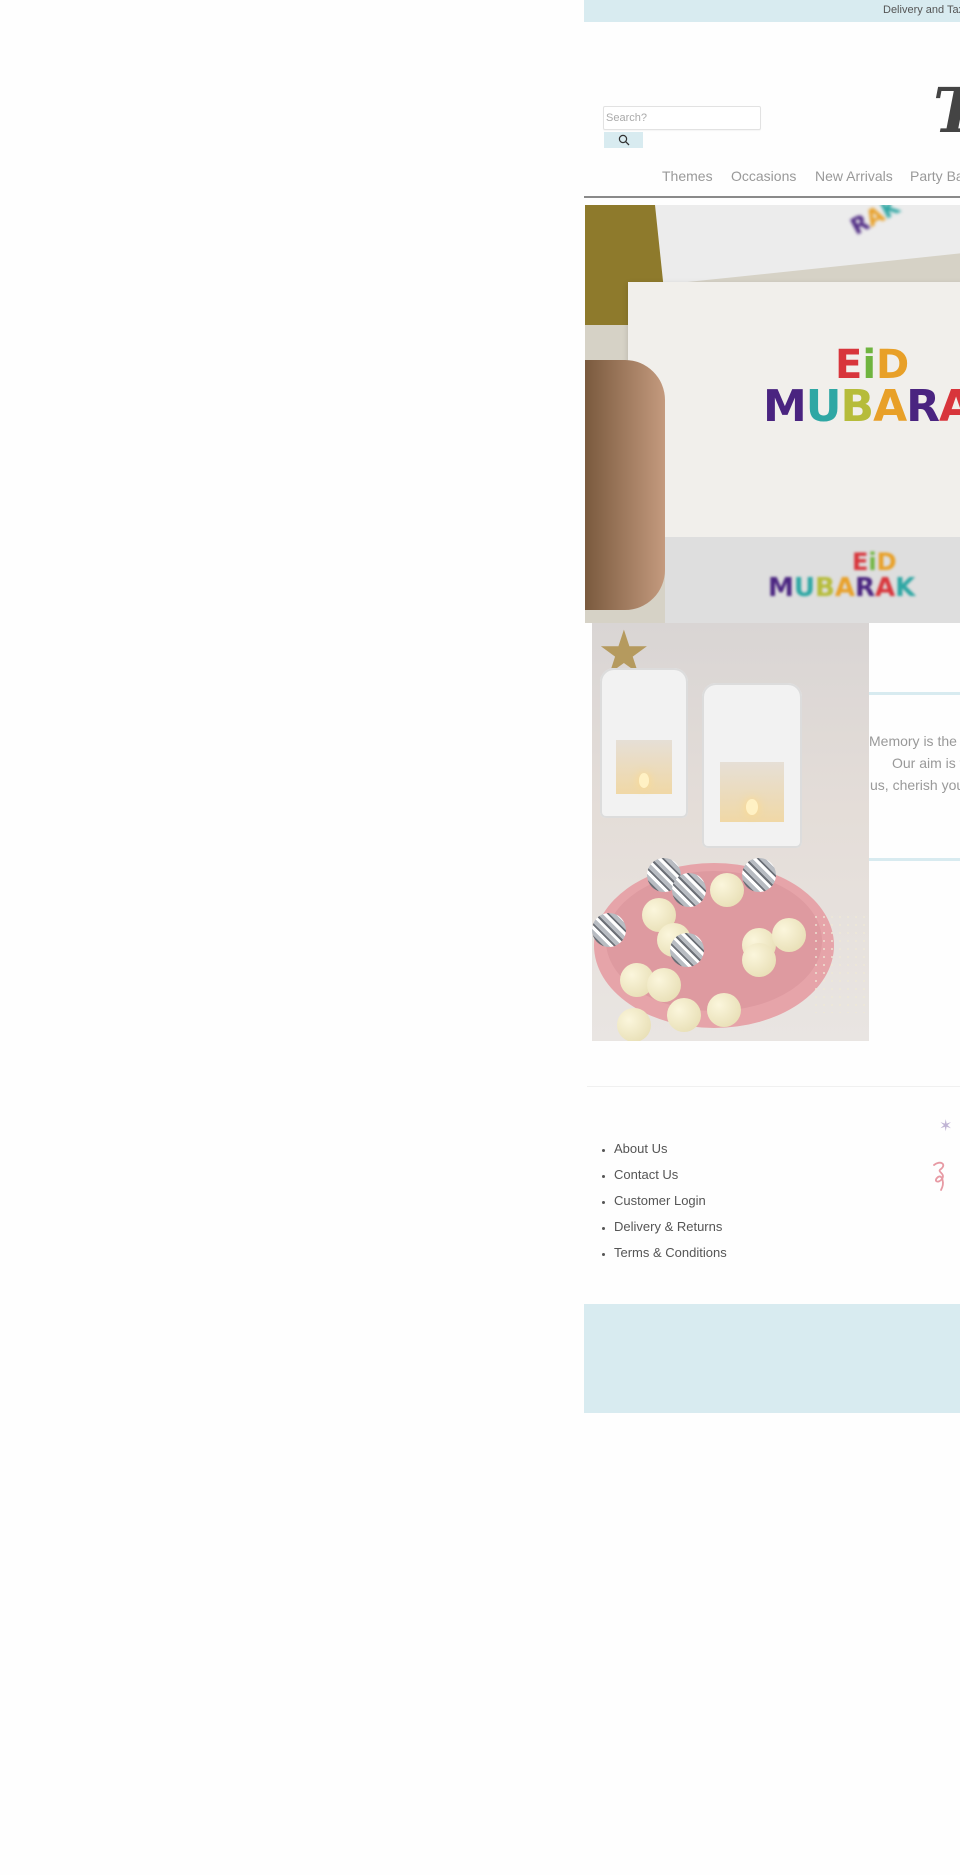 This screenshot has width=960, height=1875. I want to click on footer-link-item: Delivery & Returns, so click(670, 1227).